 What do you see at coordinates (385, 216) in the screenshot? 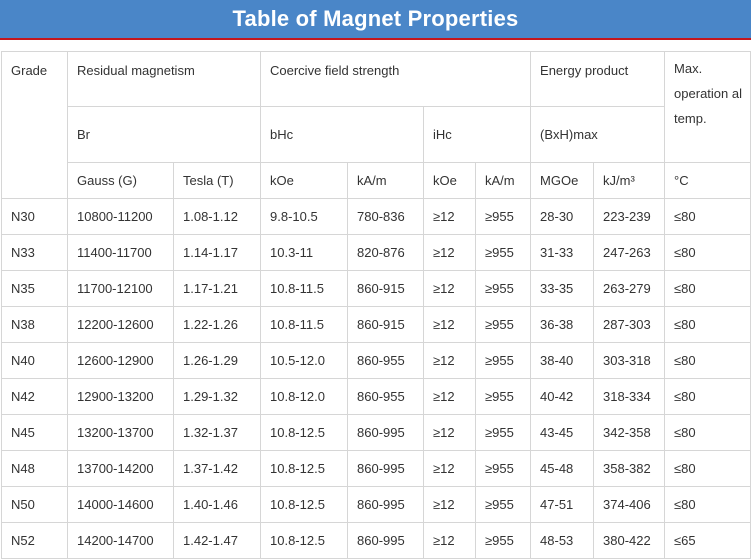
I see `cell-bhc-kam: 780-836` at bounding box center [385, 216].